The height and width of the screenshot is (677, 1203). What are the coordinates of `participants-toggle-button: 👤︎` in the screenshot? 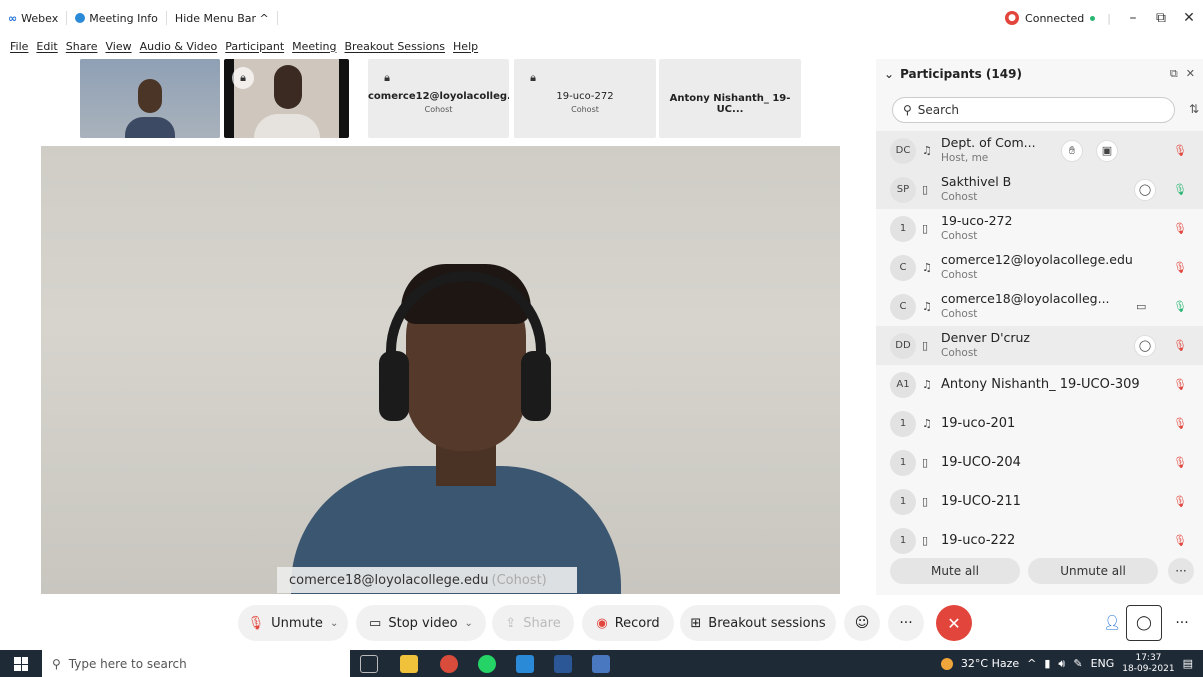 It's located at (1112, 623).